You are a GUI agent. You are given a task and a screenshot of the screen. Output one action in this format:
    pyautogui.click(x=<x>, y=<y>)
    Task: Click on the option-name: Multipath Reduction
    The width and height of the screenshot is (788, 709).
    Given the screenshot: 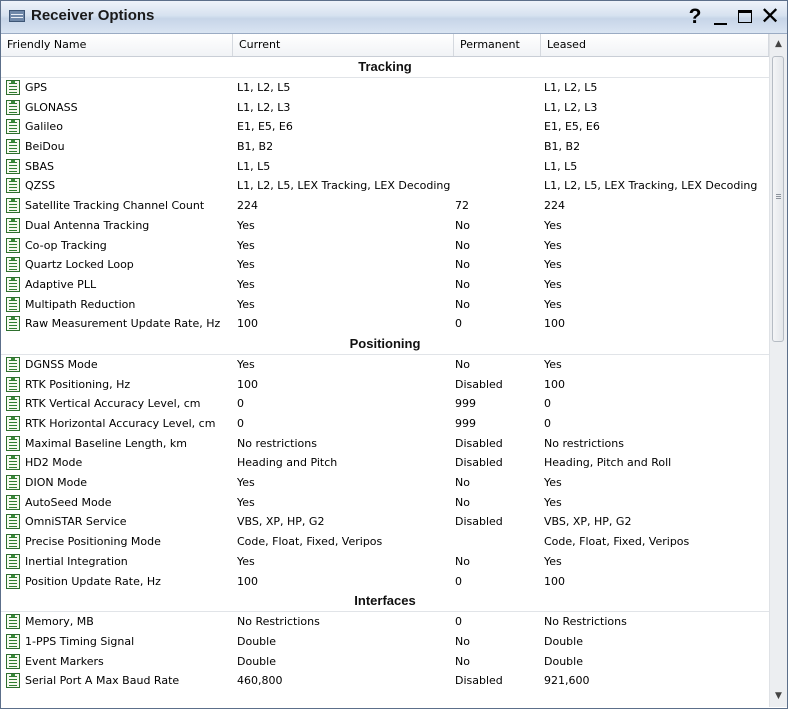 What is the action you would take?
    pyautogui.click(x=80, y=304)
    